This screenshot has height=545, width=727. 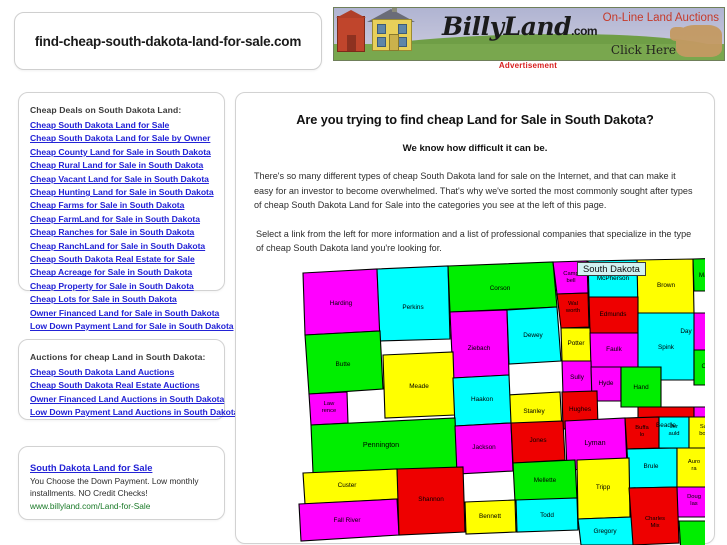 What do you see at coordinates (91, 467) in the screenshot?
I see `promo-title-link: South Dakota Land for Sale` at bounding box center [91, 467].